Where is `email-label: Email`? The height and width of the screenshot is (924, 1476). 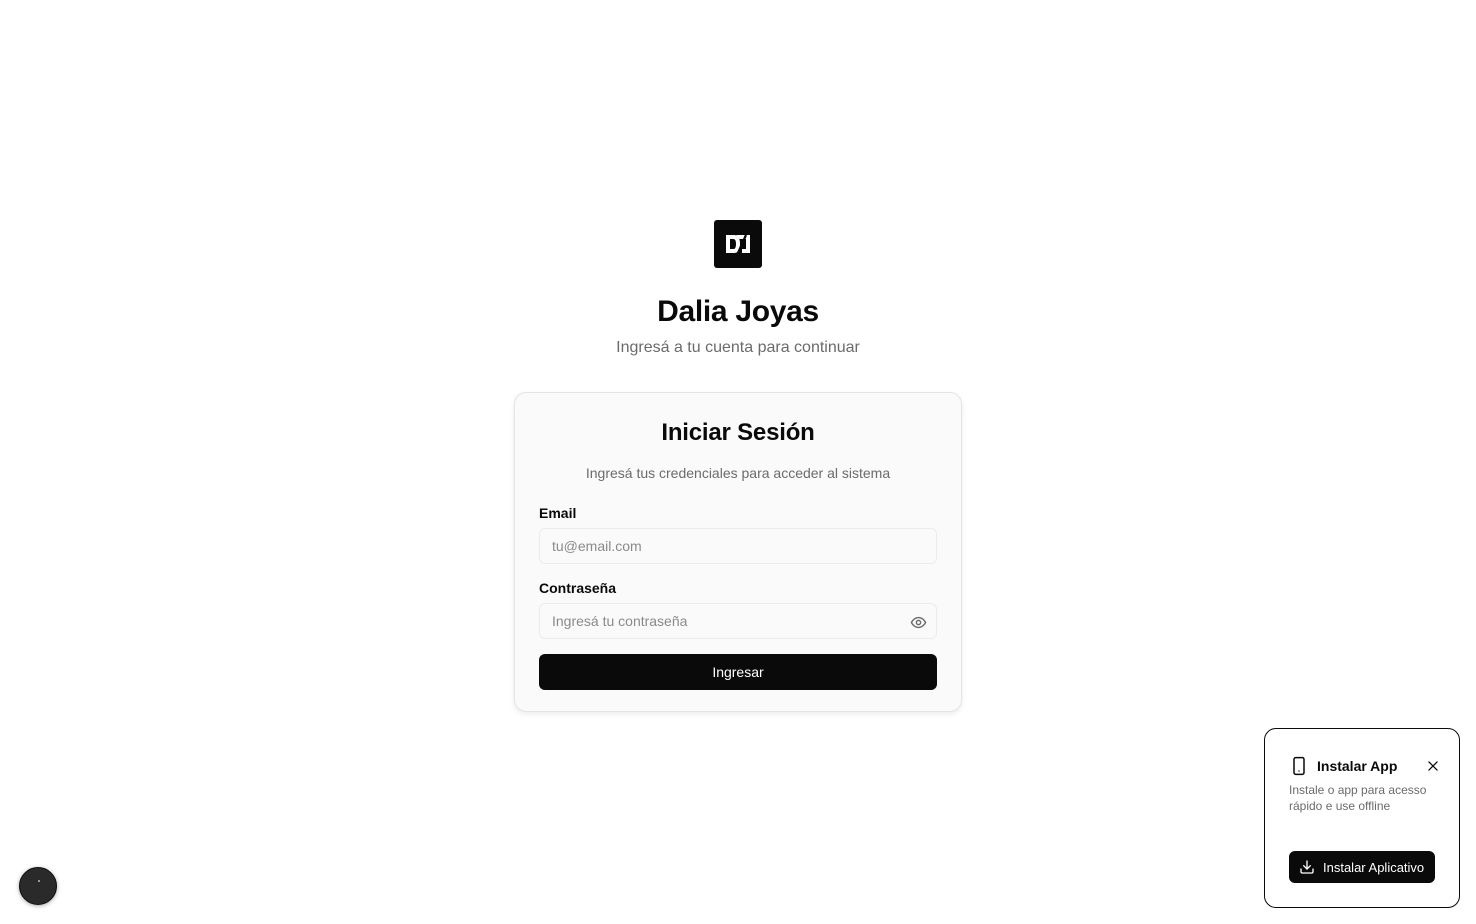
email-label: Email is located at coordinates (558, 513).